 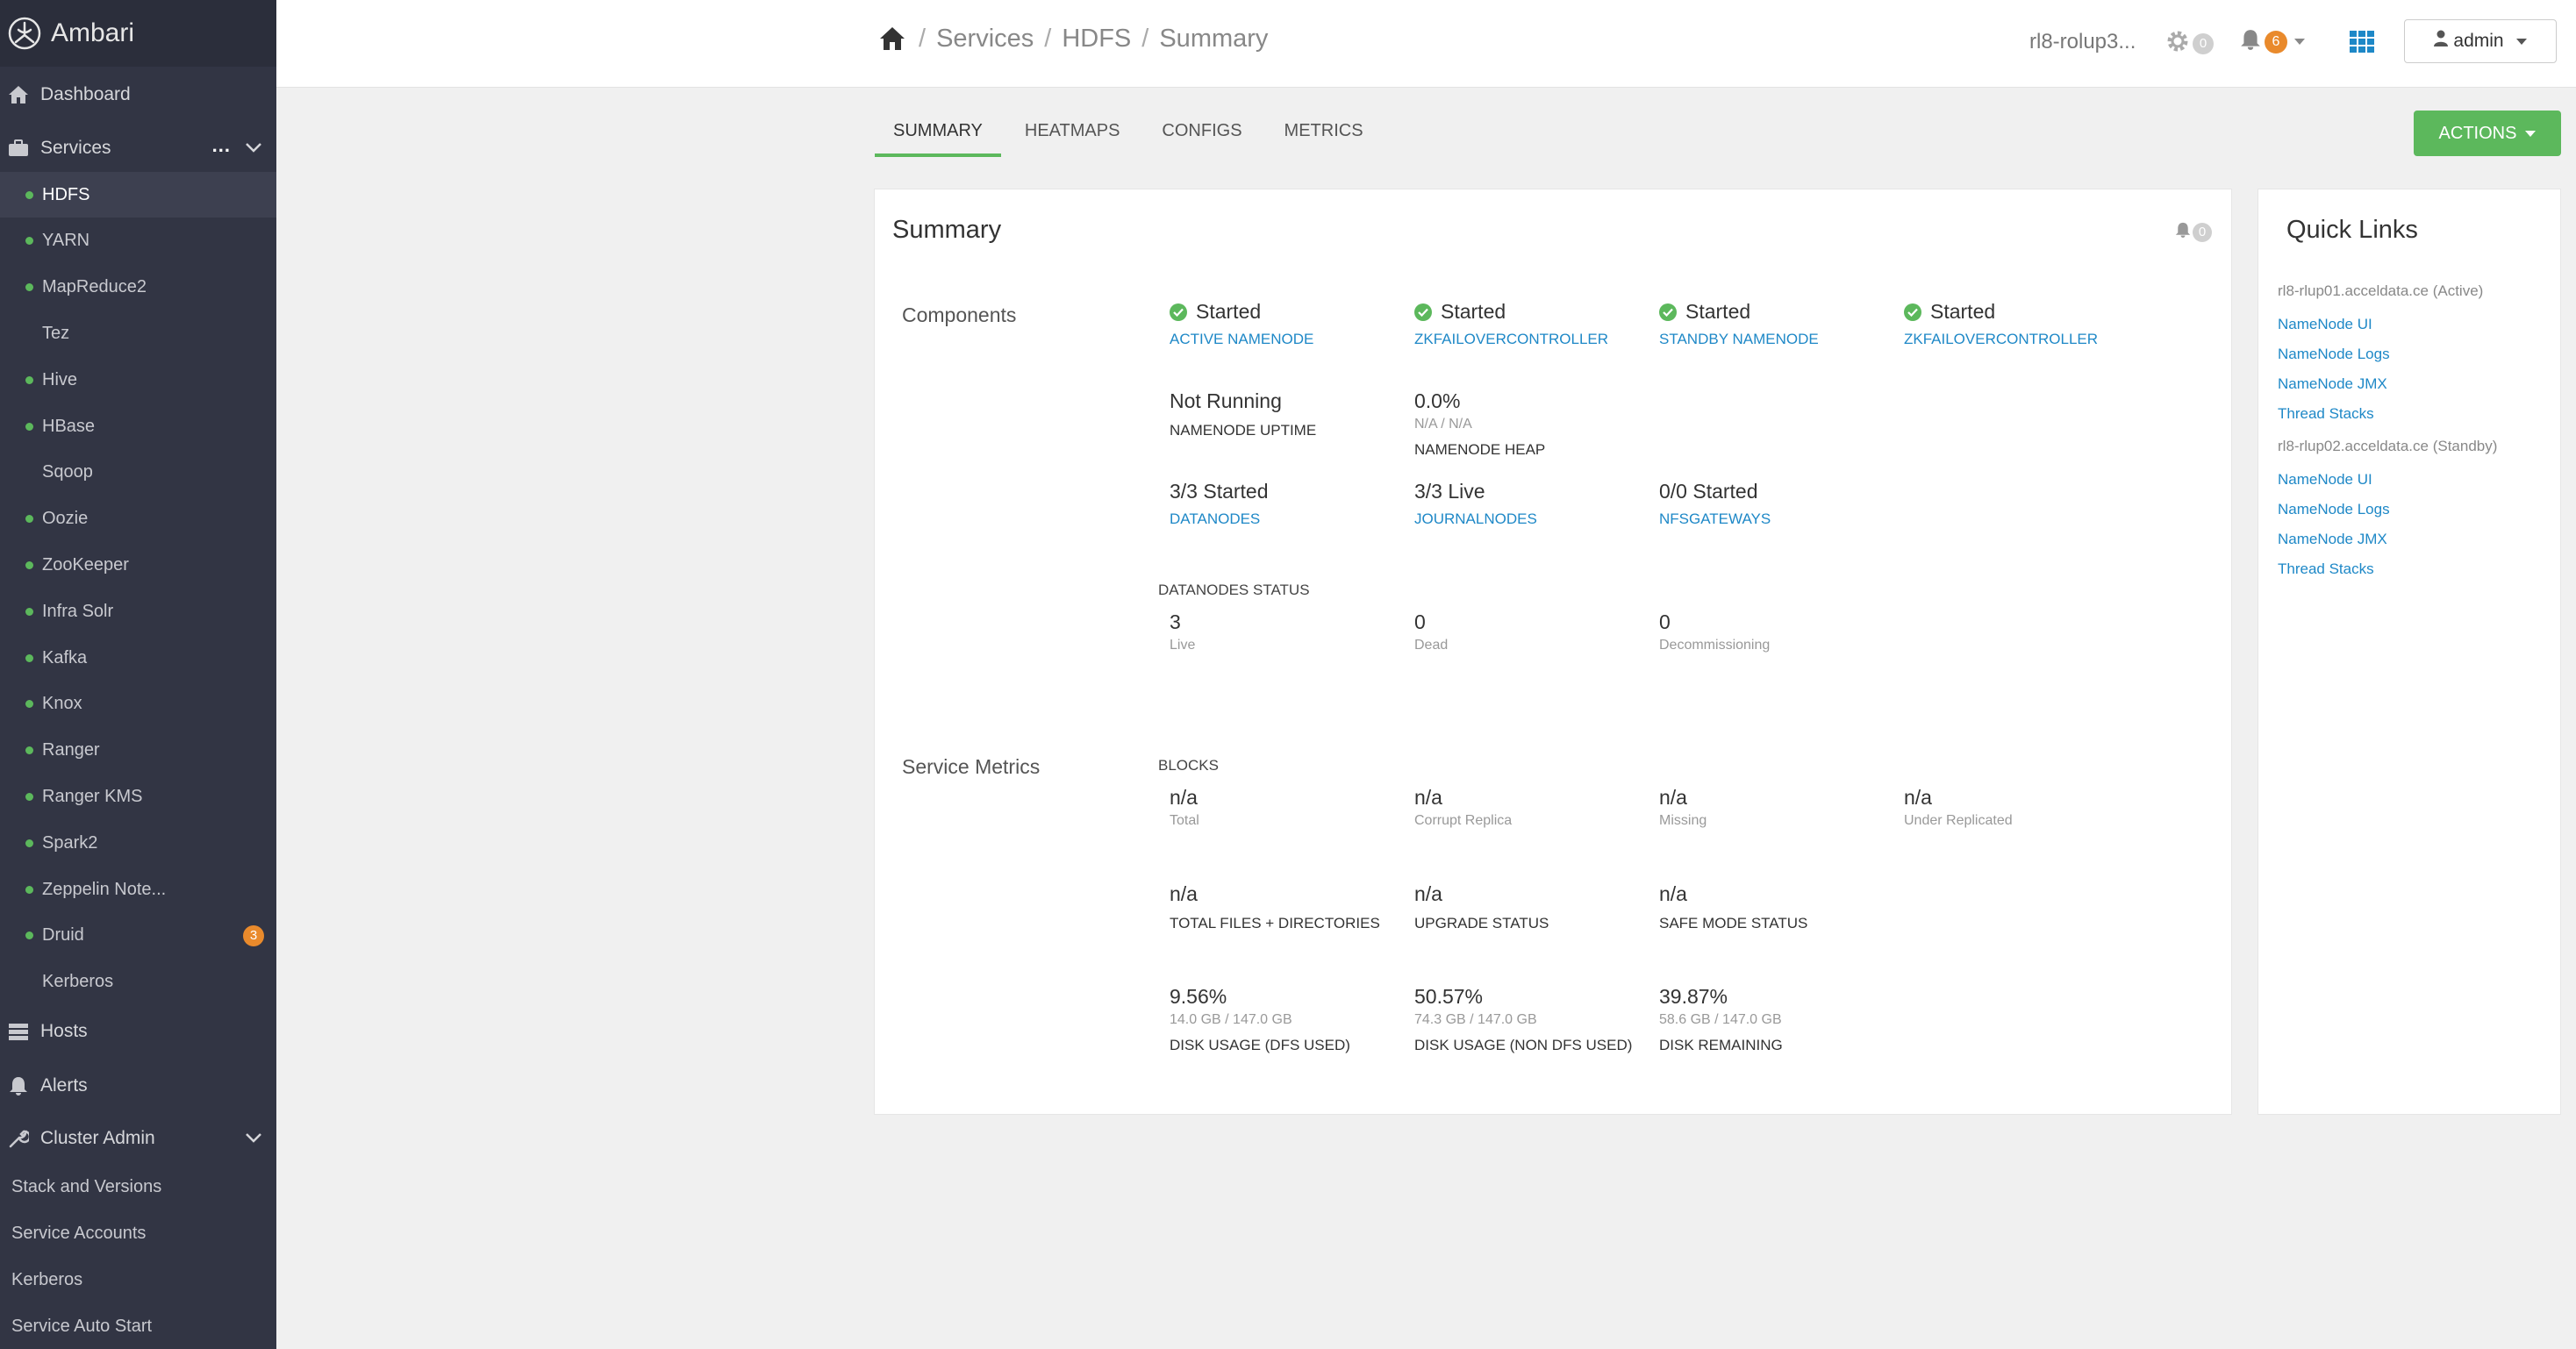 What do you see at coordinates (78, 611) in the screenshot?
I see `sidebar-item-label: Infra Solr` at bounding box center [78, 611].